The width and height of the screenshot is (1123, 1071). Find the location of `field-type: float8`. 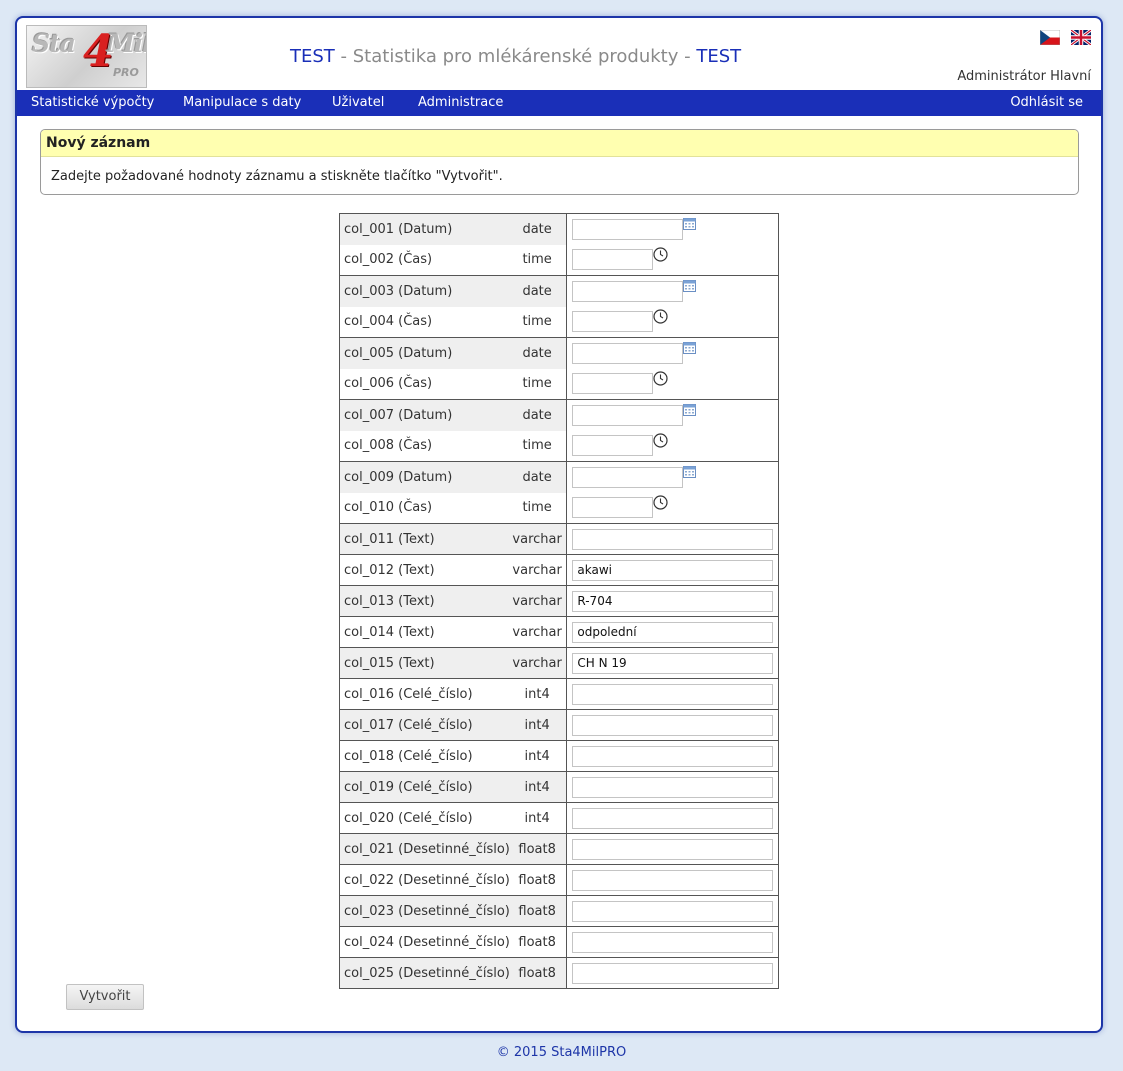

field-type: float8 is located at coordinates (538, 849).